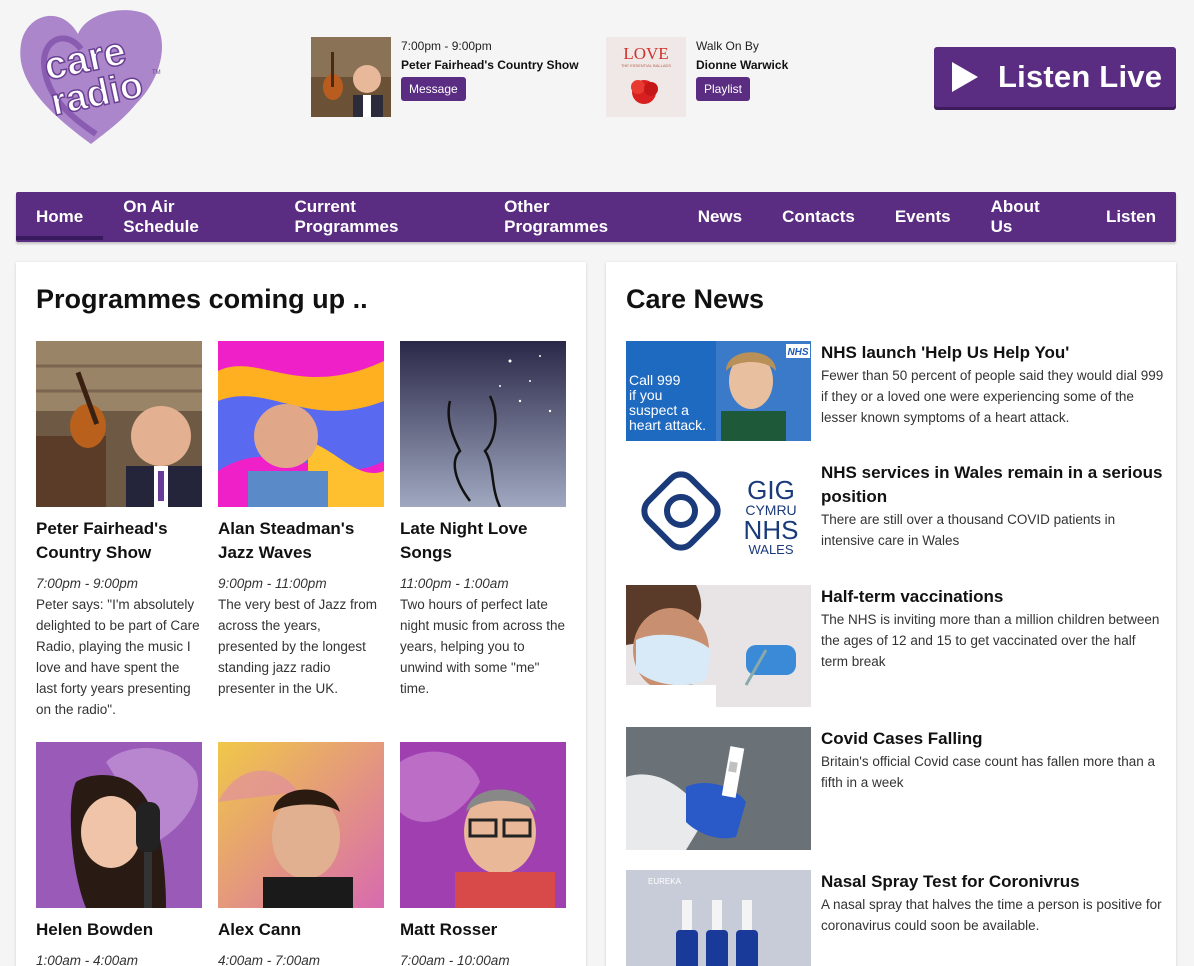 The height and width of the screenshot is (966, 1194). I want to click on listen-live-button: Listen Live, so click(1055, 77).